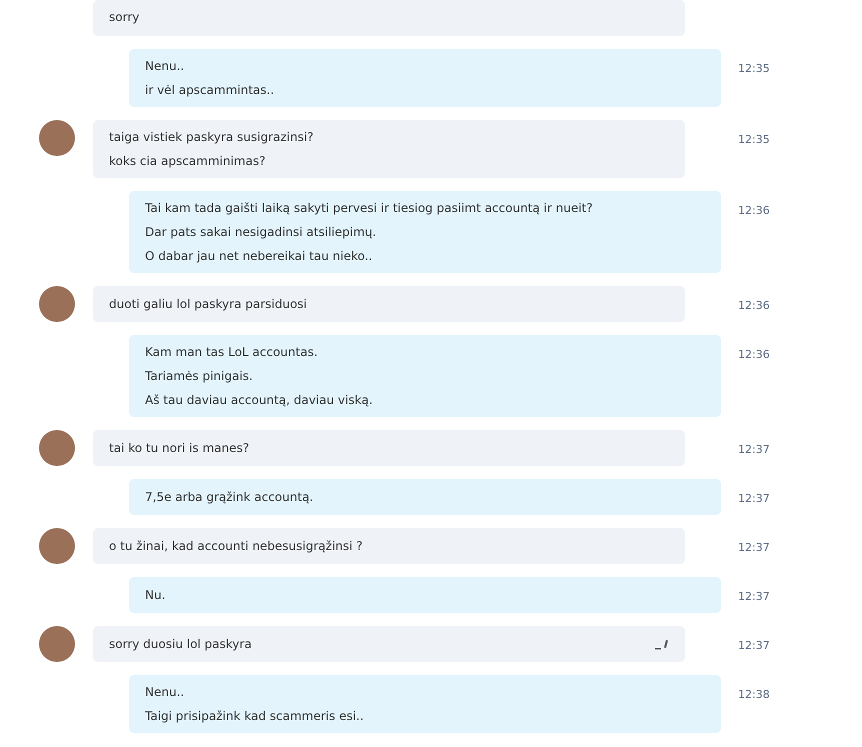 The height and width of the screenshot is (747, 862). I want to click on message-text: sorry duosiu lol paskyra, so click(181, 644).